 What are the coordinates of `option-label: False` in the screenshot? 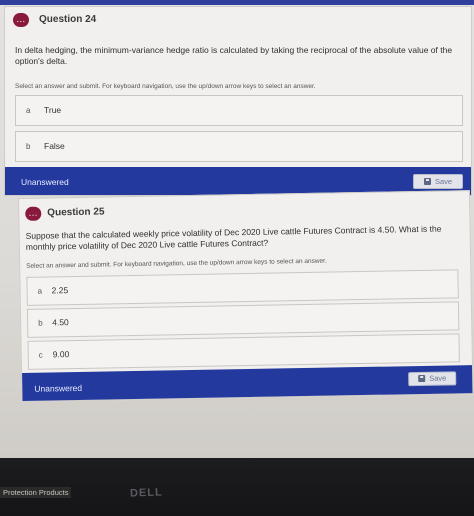 It's located at (54, 146).